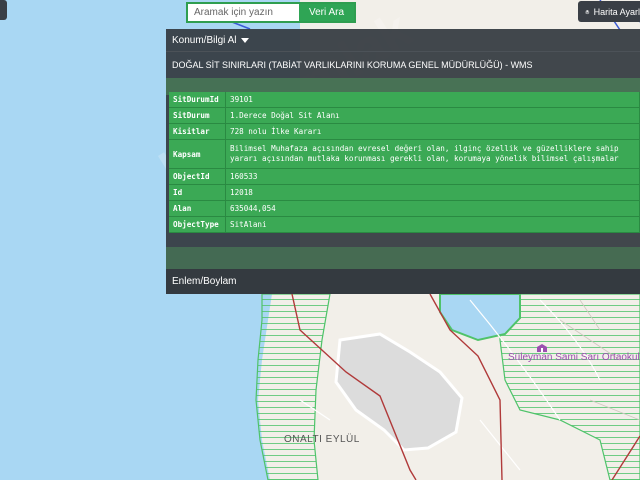 This screenshot has height=480, width=640. I want to click on data-search-button: Veri Ara, so click(326, 12).